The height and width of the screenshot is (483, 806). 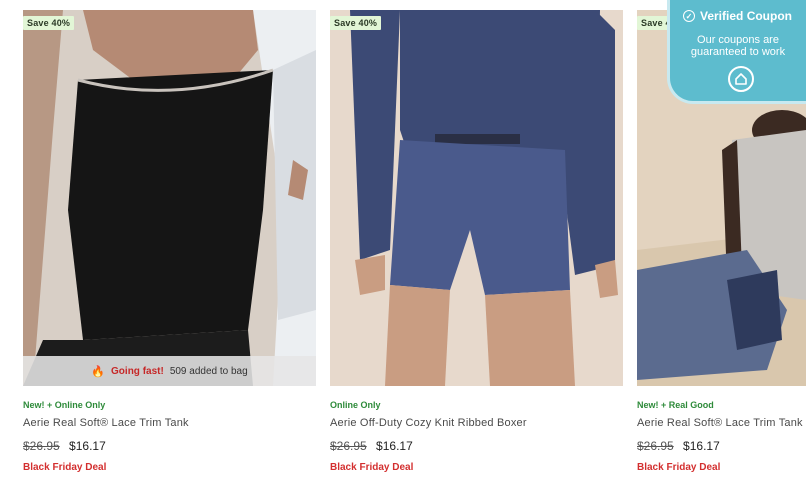 I want to click on check-circle-icon: ✓, so click(x=689, y=16).